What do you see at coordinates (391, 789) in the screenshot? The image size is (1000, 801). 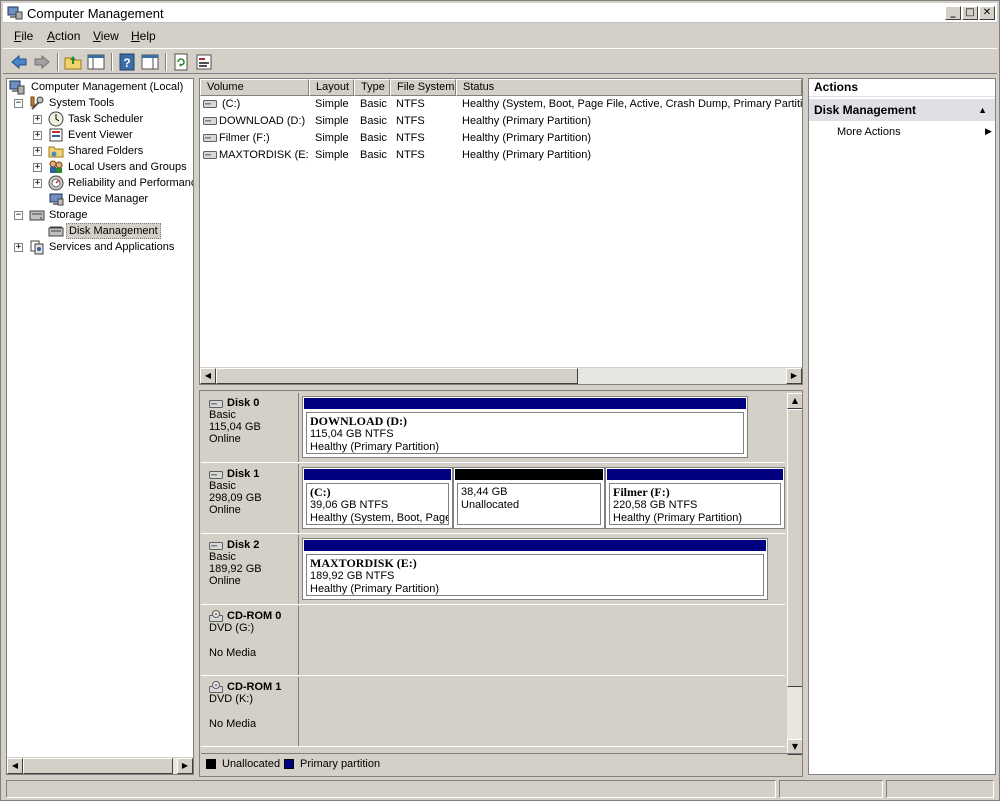 I see `status-panel-main` at bounding box center [391, 789].